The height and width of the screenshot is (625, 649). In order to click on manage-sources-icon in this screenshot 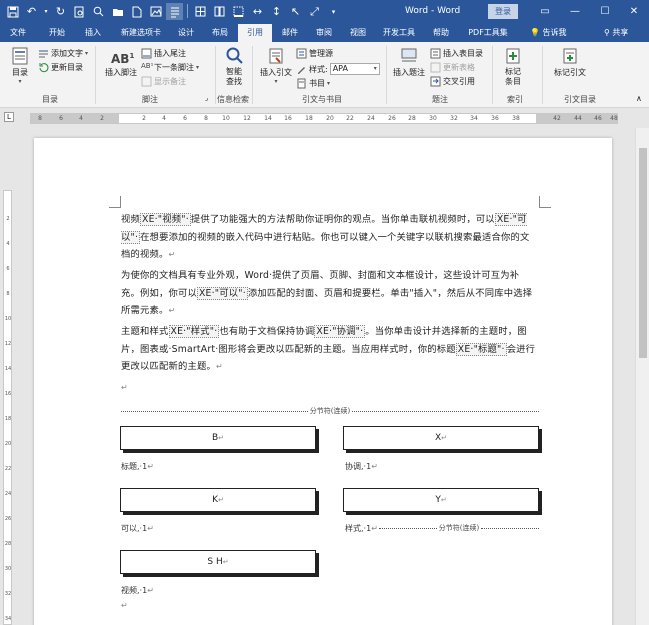, I will do `click(301, 53)`.